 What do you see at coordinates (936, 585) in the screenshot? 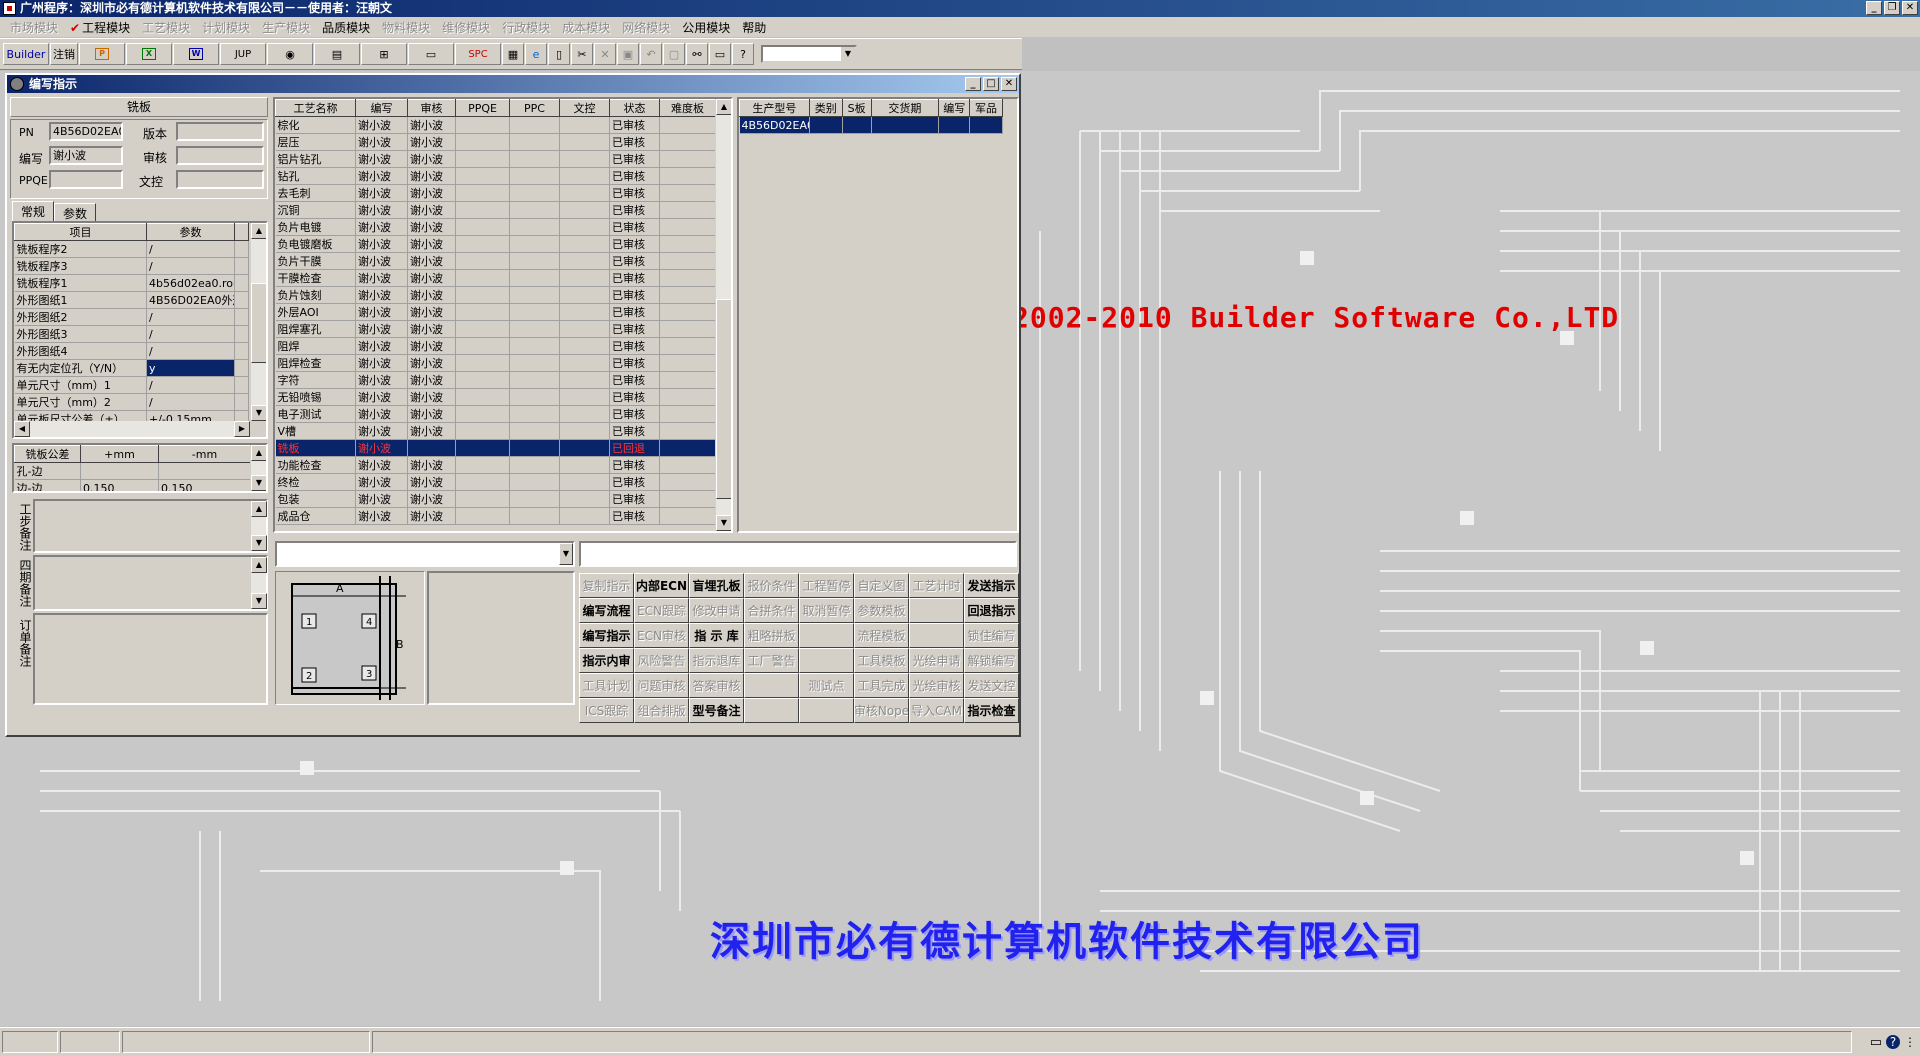
I see `action-button-6: 工艺计时` at bounding box center [936, 585].